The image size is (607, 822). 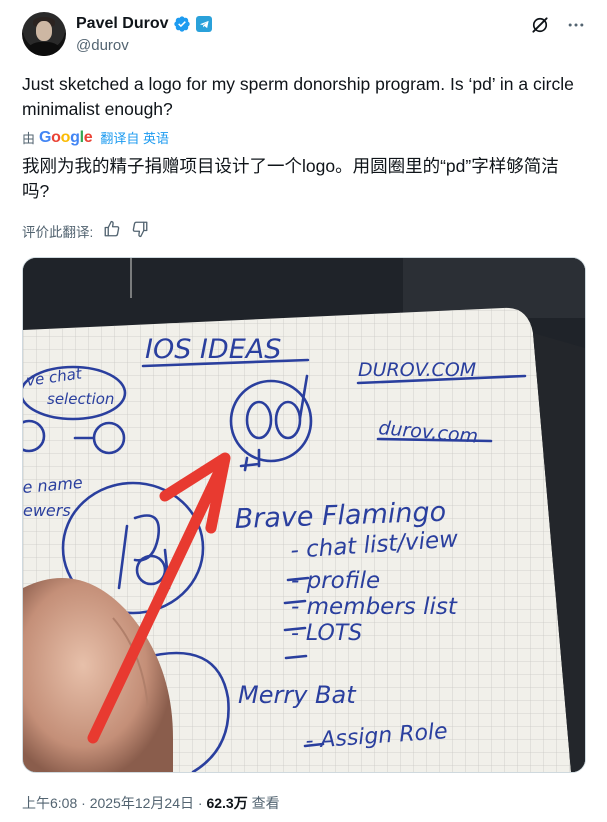 I want to click on telegram-icon, so click(x=204, y=24).